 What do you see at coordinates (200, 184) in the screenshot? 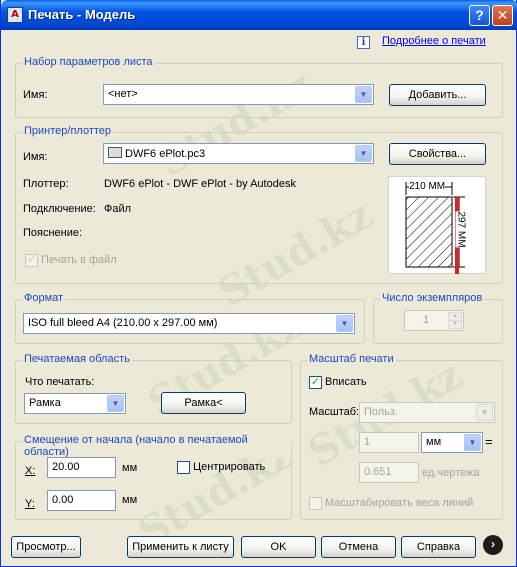
I see `plotter-value: DWF6 ePlot - DWF ePlot - by Autodesk` at bounding box center [200, 184].